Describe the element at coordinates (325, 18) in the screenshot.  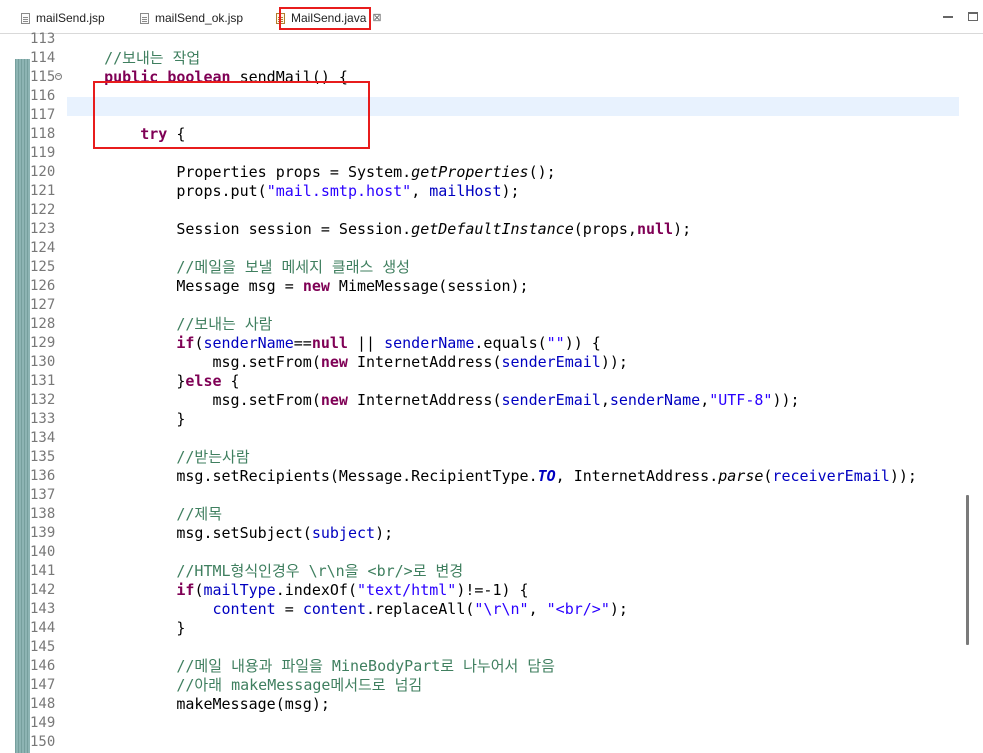
I see `highlight-box-tab` at that location.